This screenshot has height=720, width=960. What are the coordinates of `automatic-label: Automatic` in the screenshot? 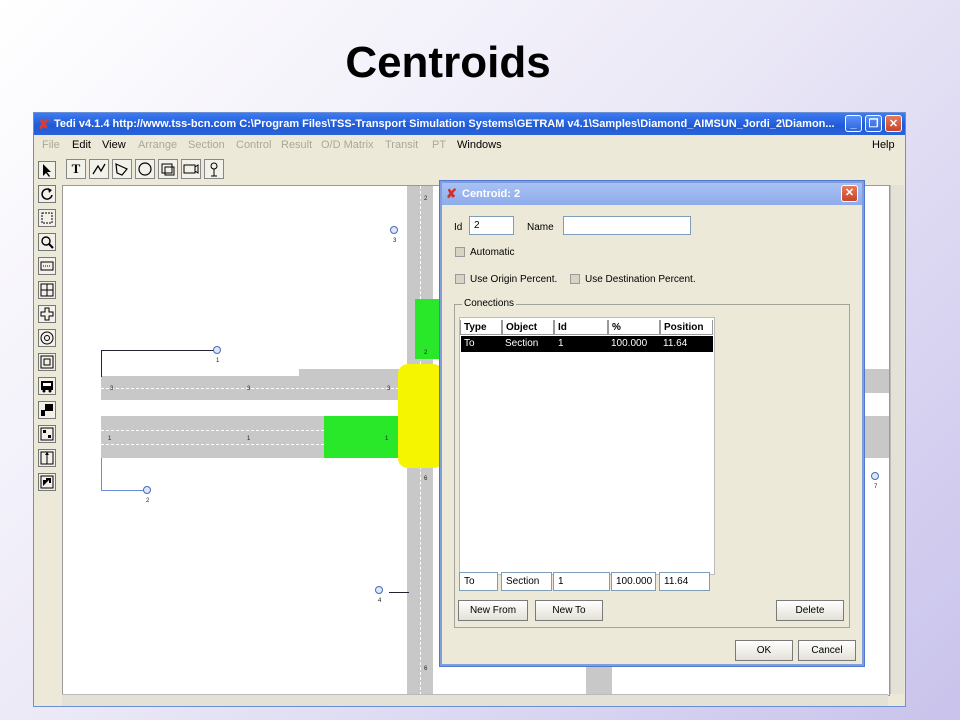 It's located at (492, 252).